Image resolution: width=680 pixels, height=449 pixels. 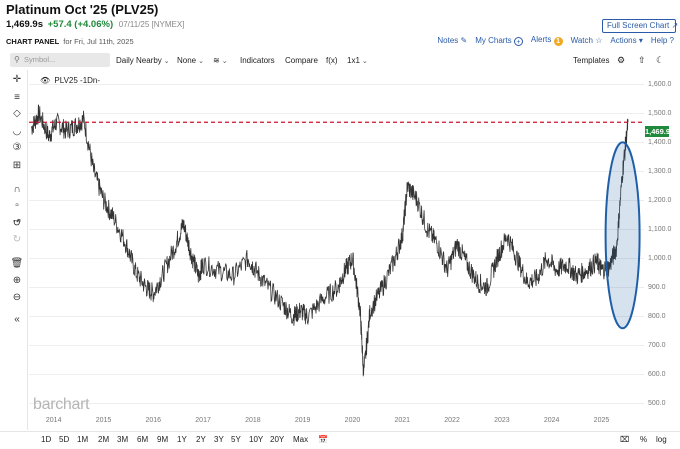 I want to click on zoom-in-icon: ⊕, so click(x=17, y=281).